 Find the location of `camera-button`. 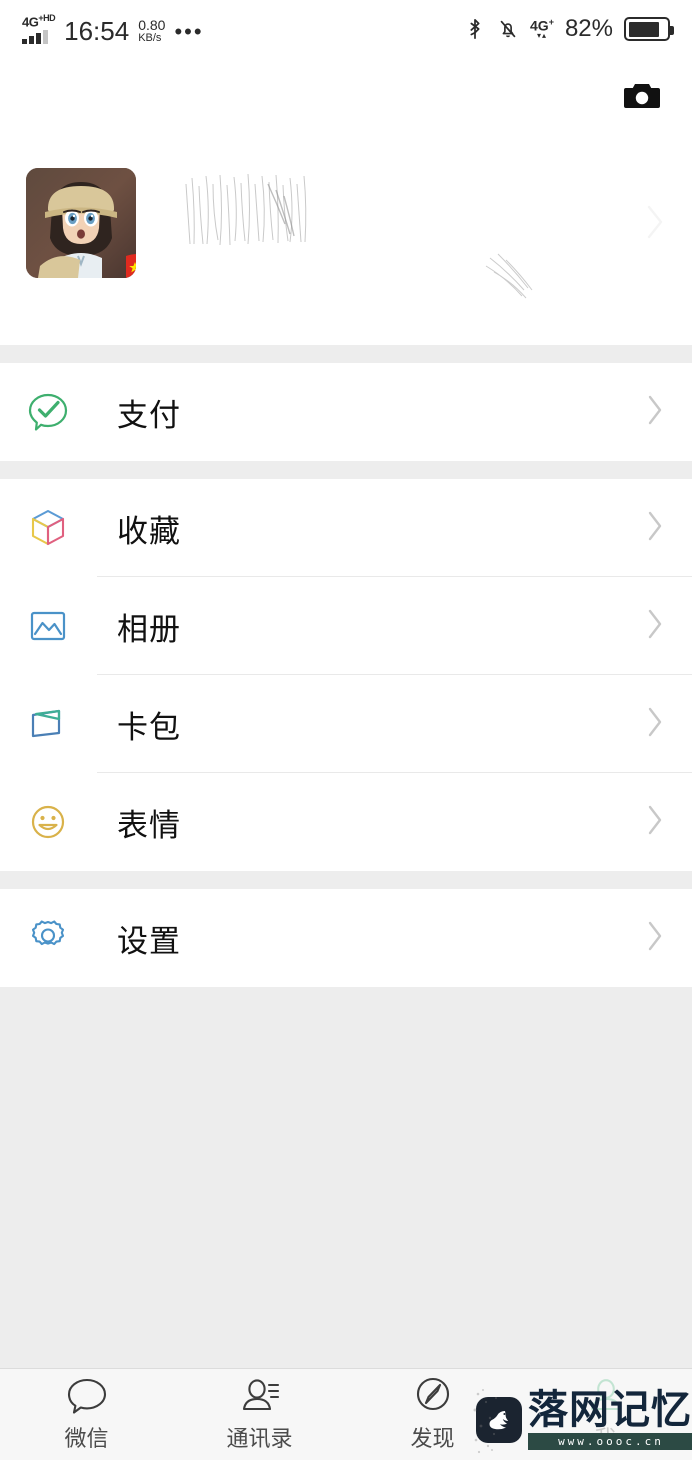

camera-button is located at coordinates (642, 96).